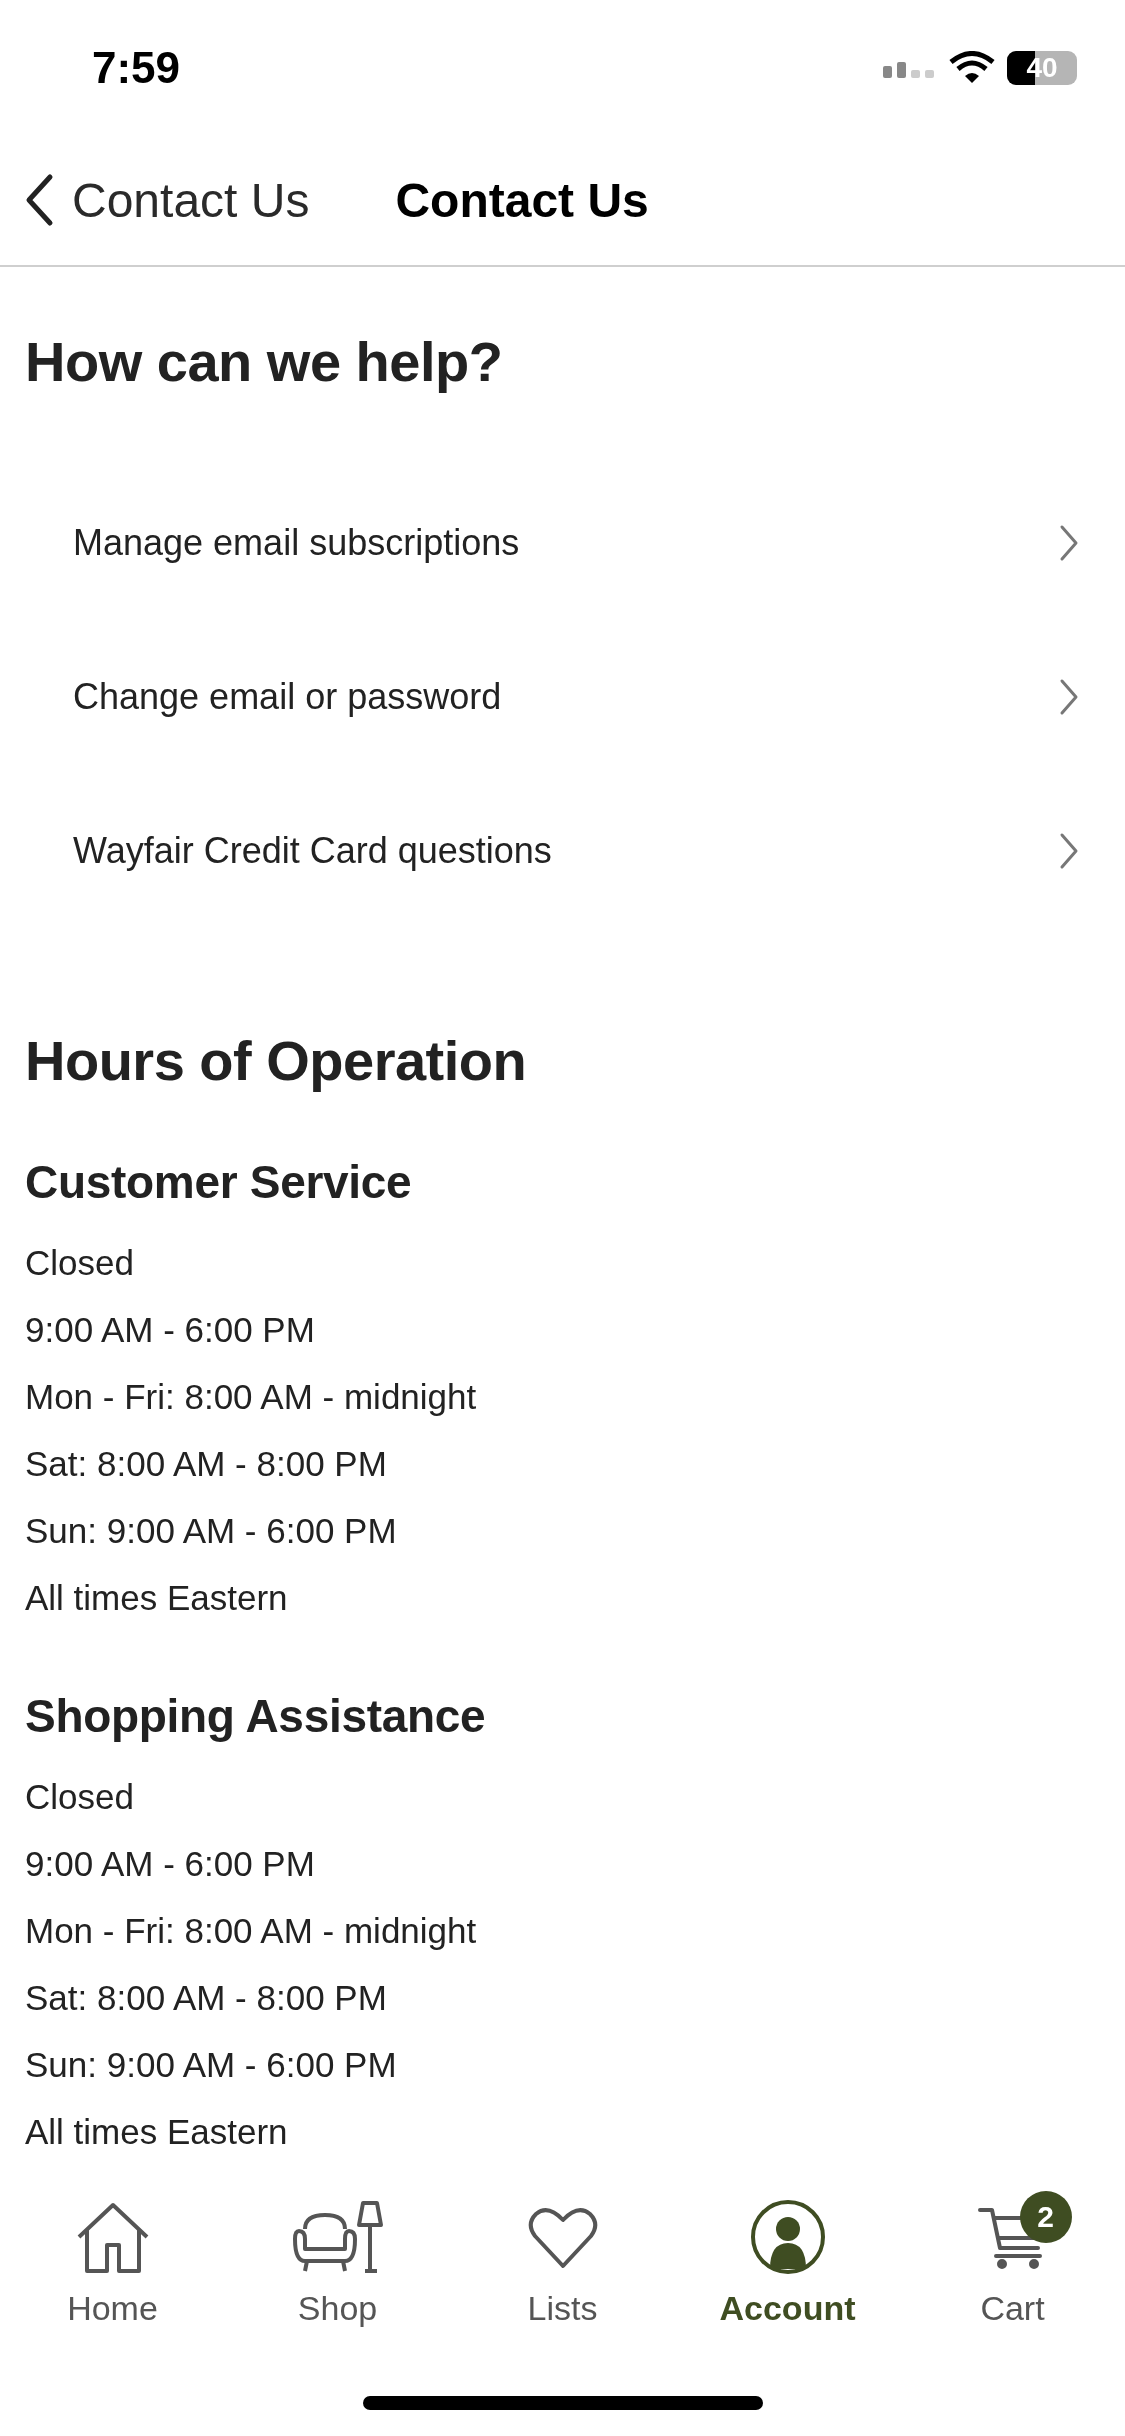 Image resolution: width=1125 pixels, height=2436 pixels. Describe the element at coordinates (219, 1182) in the screenshot. I see `subsection-heading: Customer Service` at that location.